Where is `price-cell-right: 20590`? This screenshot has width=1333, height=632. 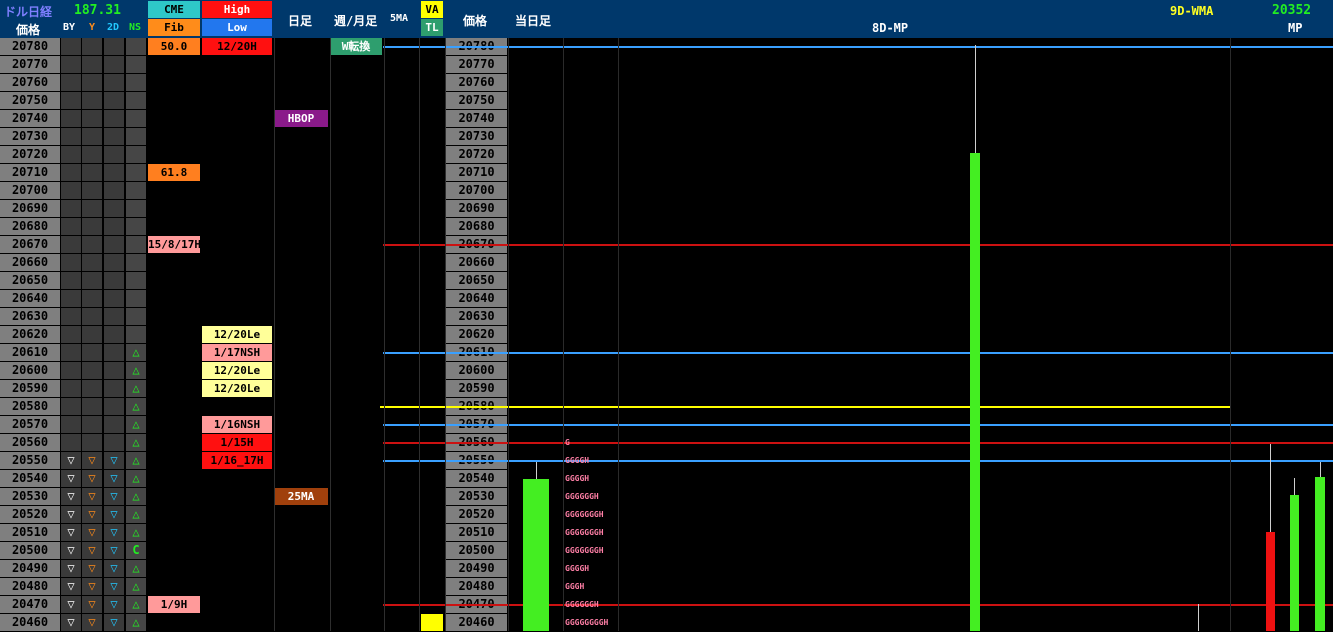
price-cell-right: 20590 is located at coordinates (476, 388).